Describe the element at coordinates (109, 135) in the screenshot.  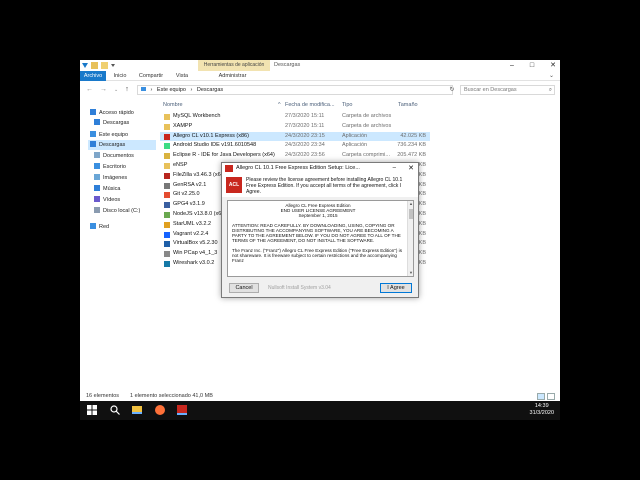
I see `sidebar-item: Este equipo` at that location.